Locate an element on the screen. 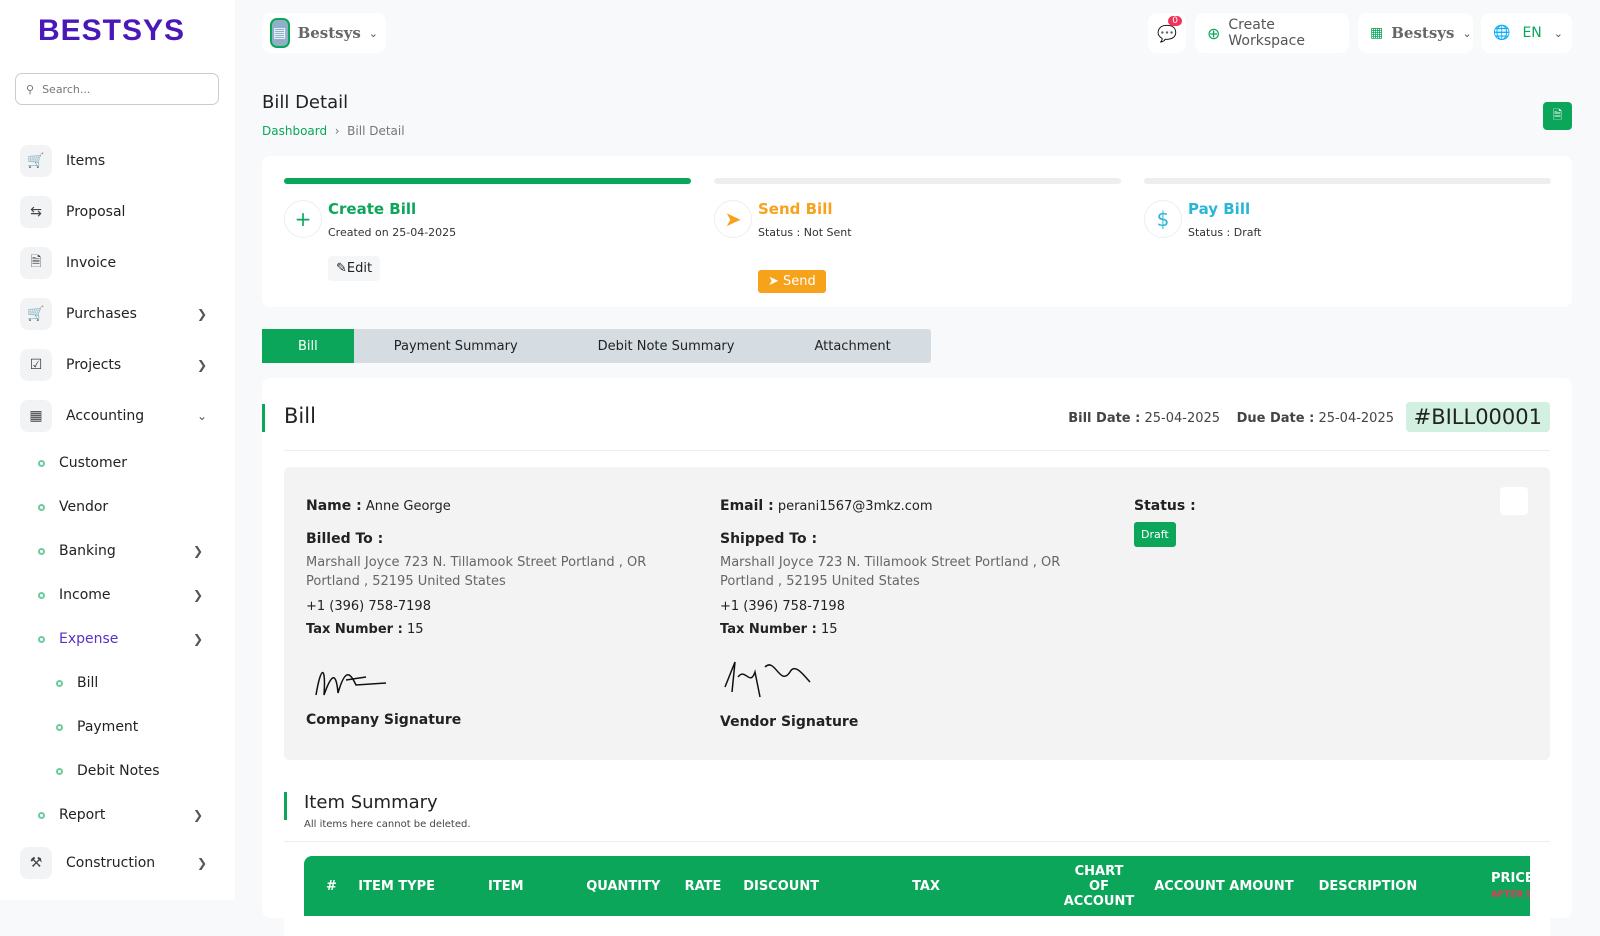 The image size is (1600, 936). step-status: Created on 25-04-2025 is located at coordinates (392, 232).